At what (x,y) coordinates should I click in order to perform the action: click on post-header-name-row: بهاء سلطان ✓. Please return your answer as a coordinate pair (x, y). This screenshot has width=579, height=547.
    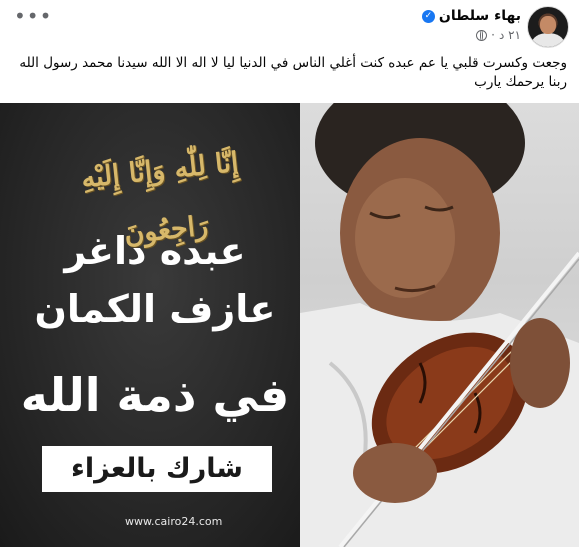
    Looking at the image, I should click on (471, 16).